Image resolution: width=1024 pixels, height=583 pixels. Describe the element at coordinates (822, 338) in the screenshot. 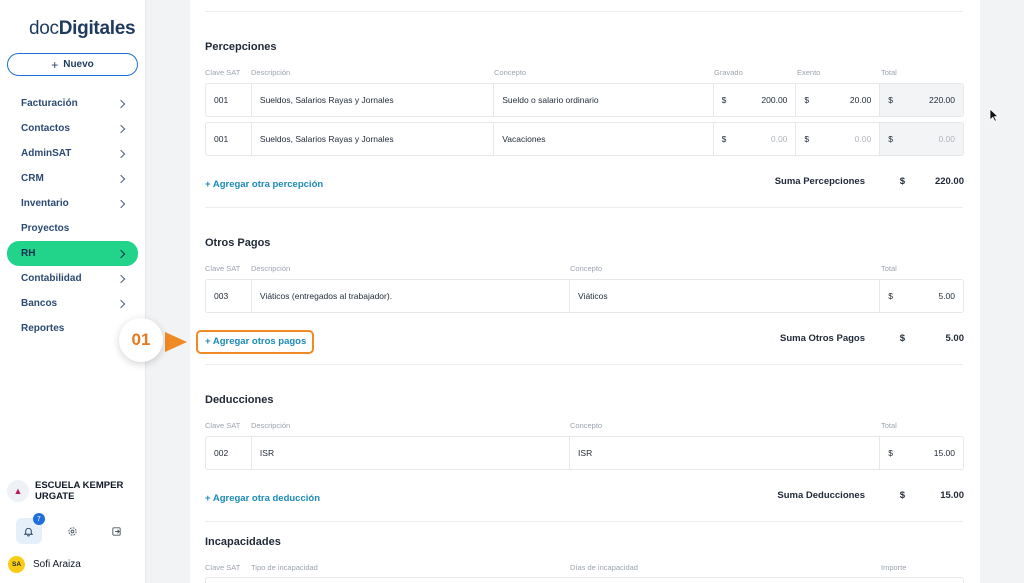

I see `sum-label: Suma Otros Pagos` at that location.